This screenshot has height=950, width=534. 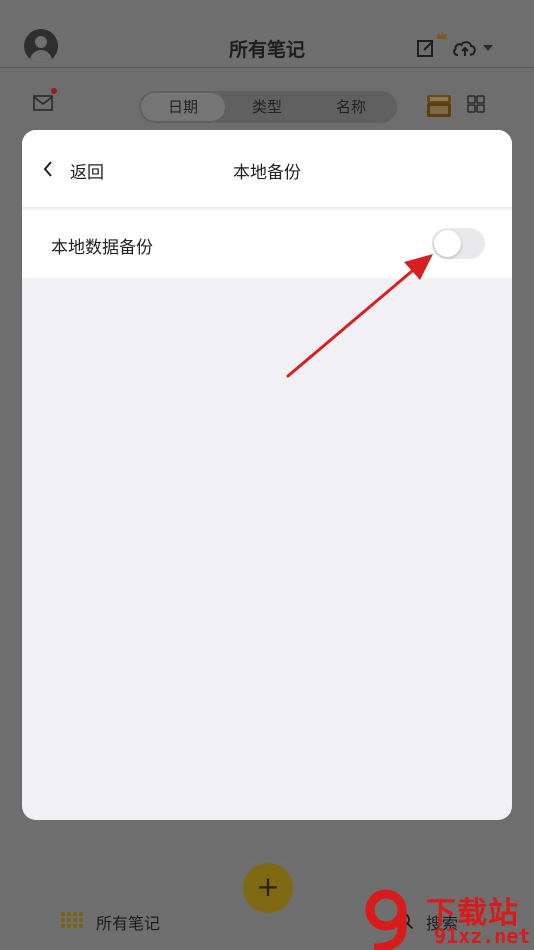 I want to click on setting-label: 本地数据备份, so click(x=102, y=248).